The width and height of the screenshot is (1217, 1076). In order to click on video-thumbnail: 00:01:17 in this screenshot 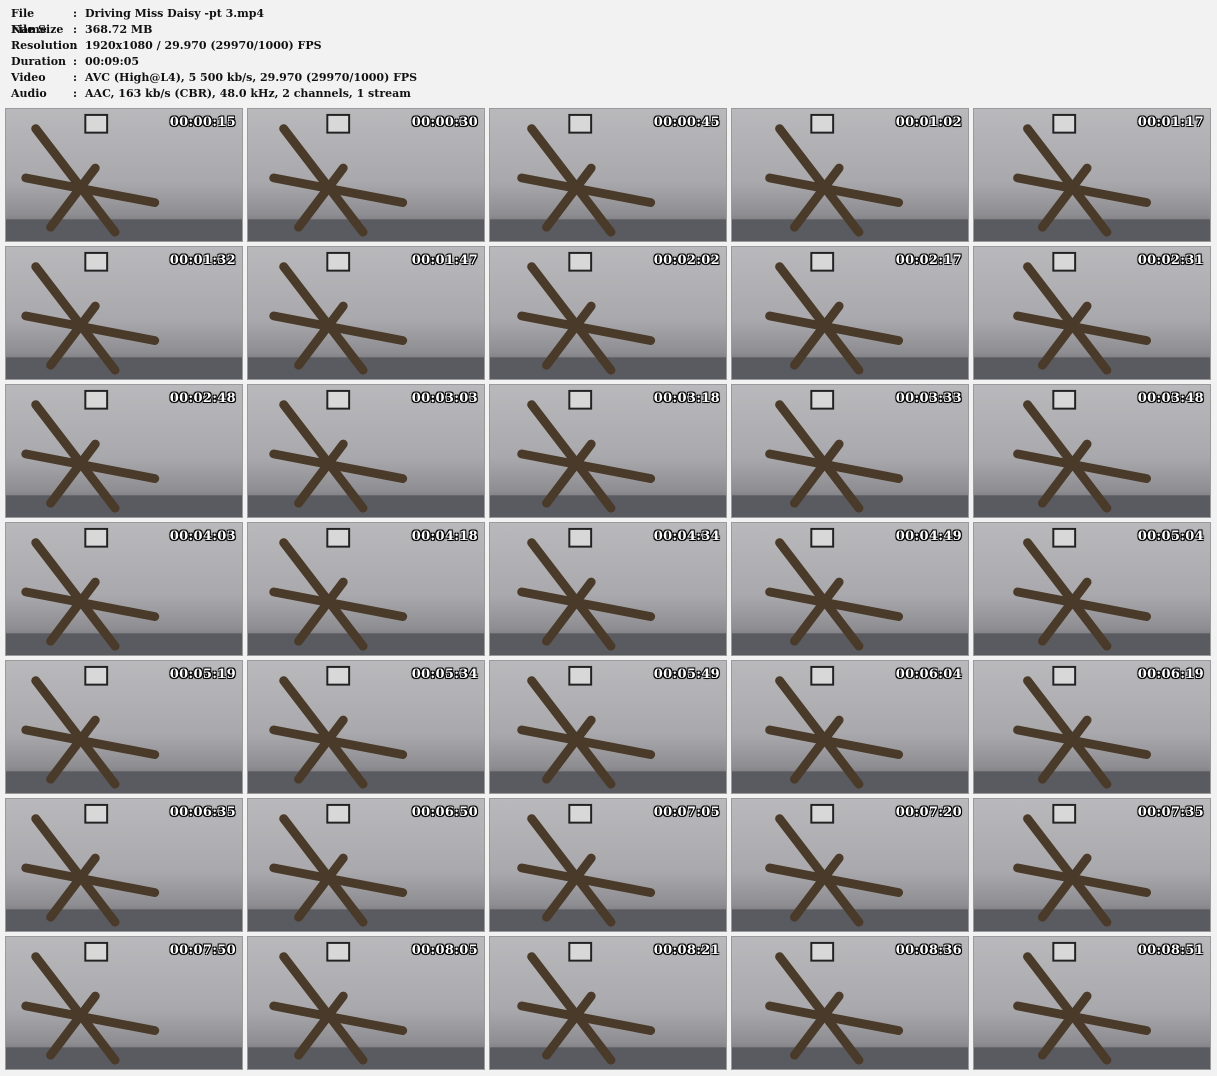, I will do `click(1092, 175)`.